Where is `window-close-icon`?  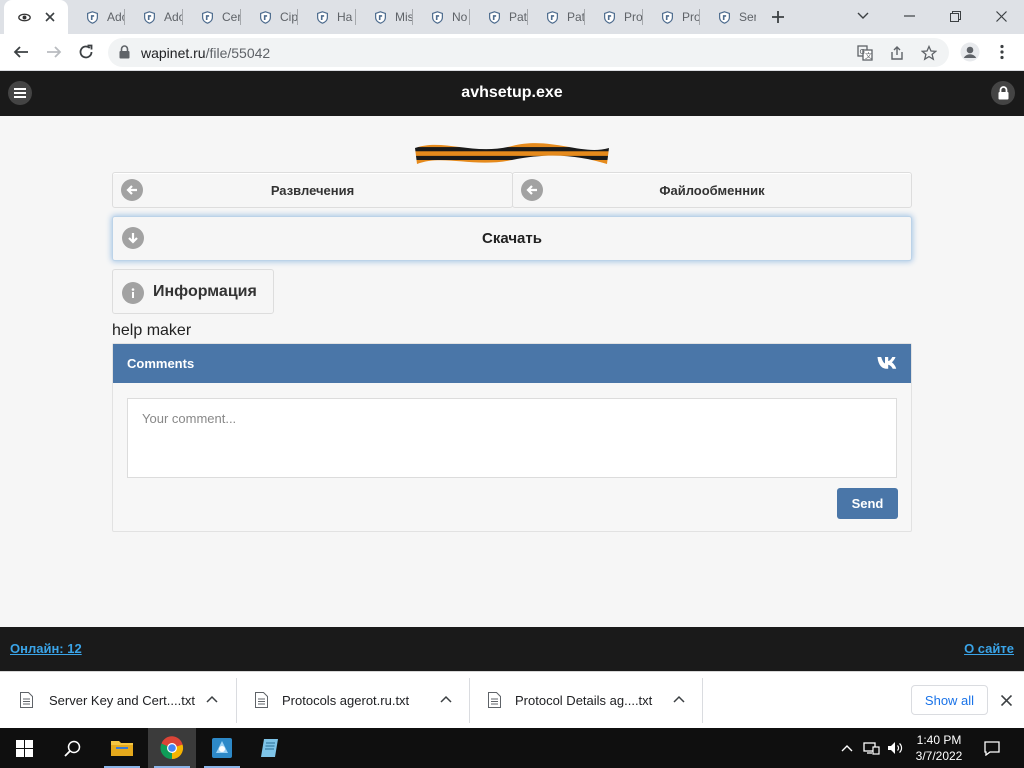
window-close-icon is located at coordinates (1001, 16).